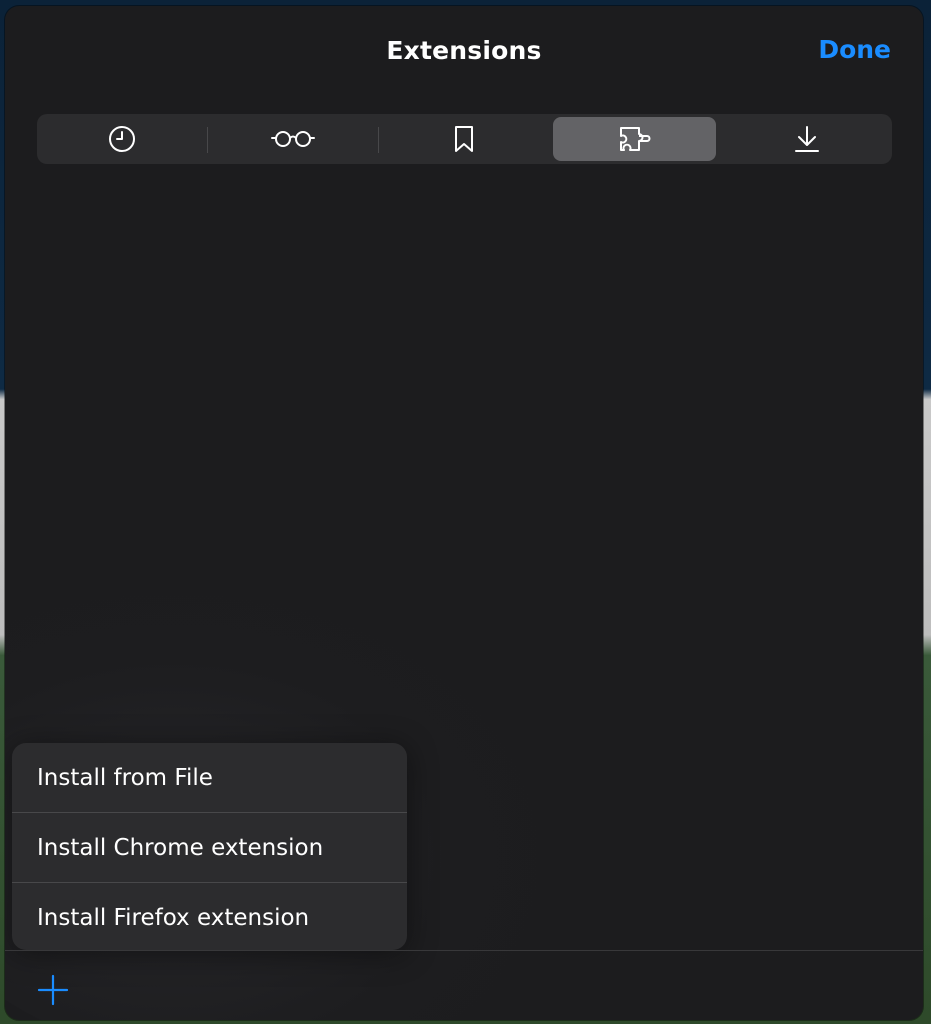  I want to click on bottom-toolbar, so click(464, 985).